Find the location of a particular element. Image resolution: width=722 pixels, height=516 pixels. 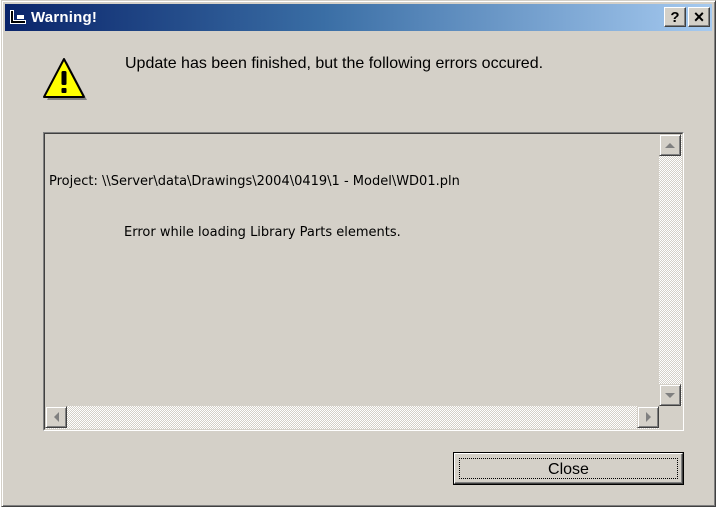

close-window-button: × is located at coordinates (699, 17).